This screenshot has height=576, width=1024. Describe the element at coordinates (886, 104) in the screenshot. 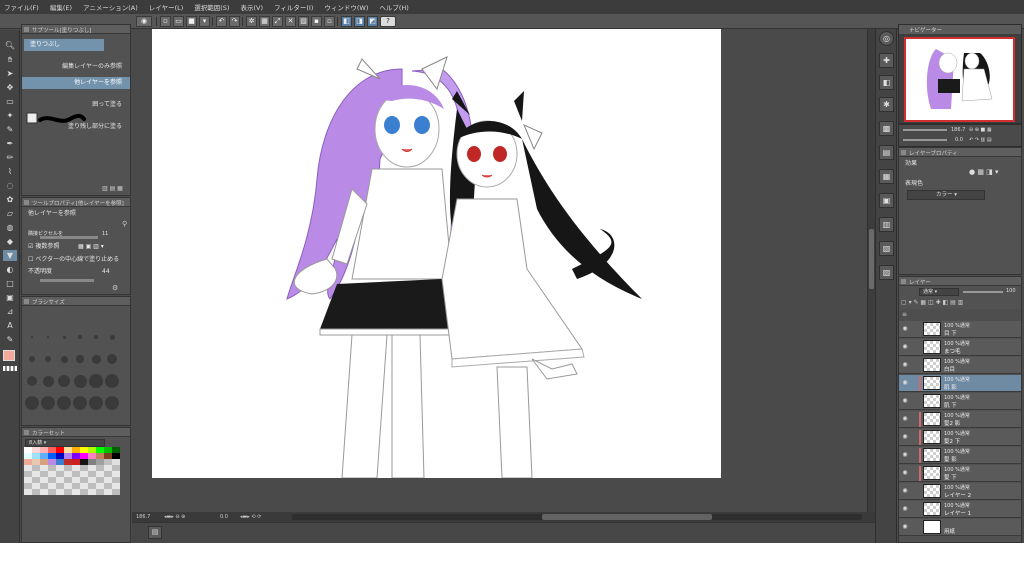

I see `history-icon: ✱` at that location.